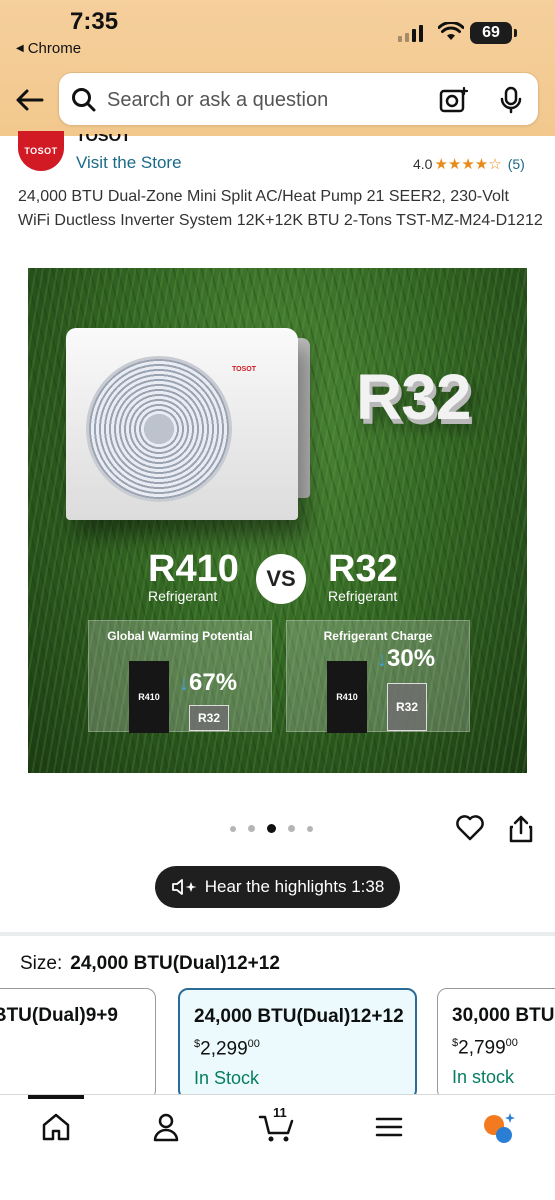  I want to click on cart-icon, so click(277, 1127).